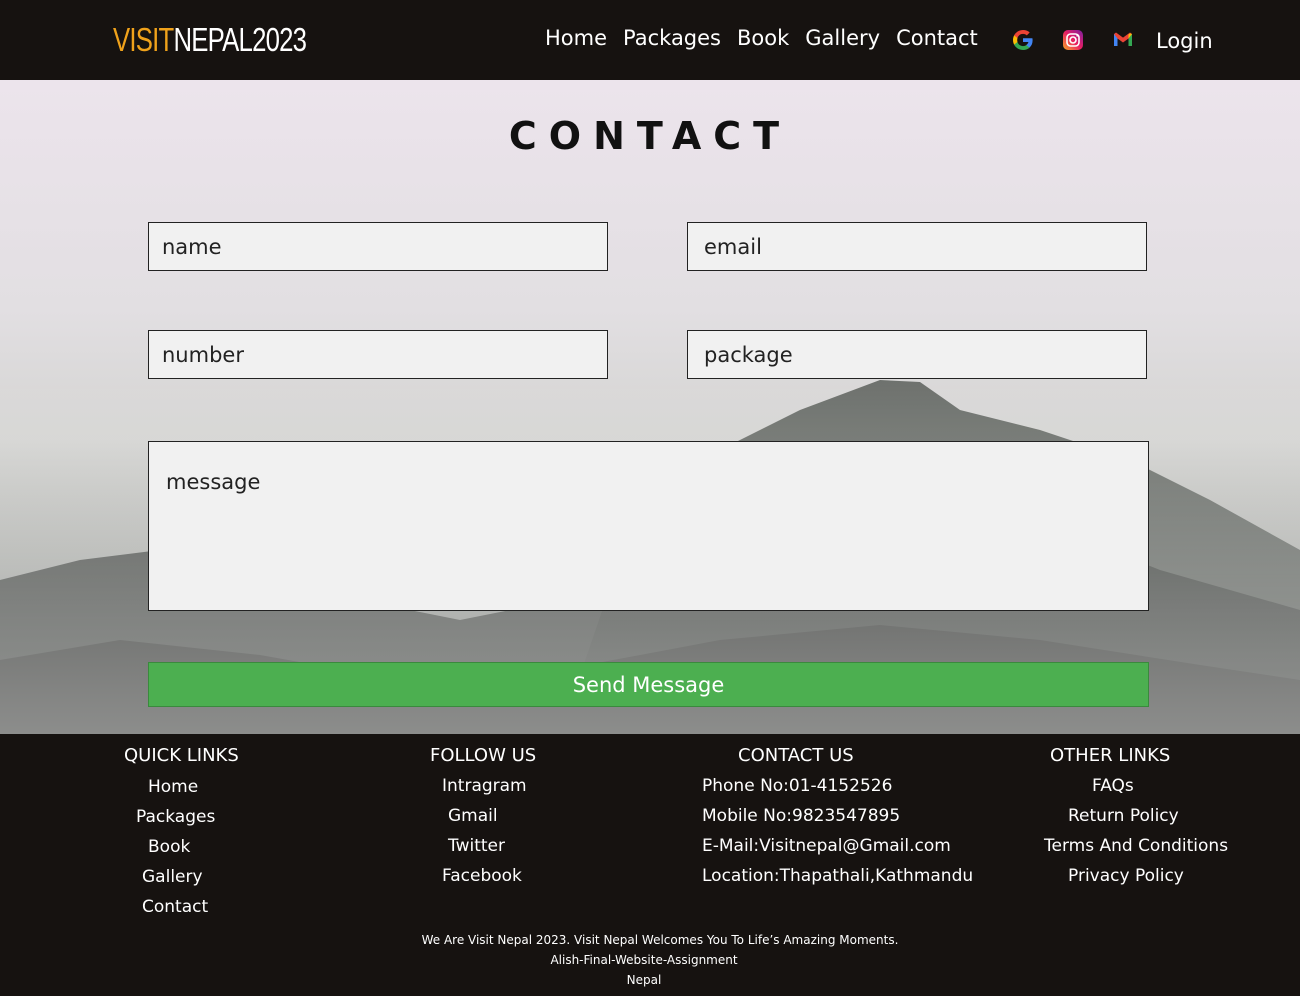  Describe the element at coordinates (482, 876) in the screenshot. I see `follow-facebook-link: Facebook` at that location.